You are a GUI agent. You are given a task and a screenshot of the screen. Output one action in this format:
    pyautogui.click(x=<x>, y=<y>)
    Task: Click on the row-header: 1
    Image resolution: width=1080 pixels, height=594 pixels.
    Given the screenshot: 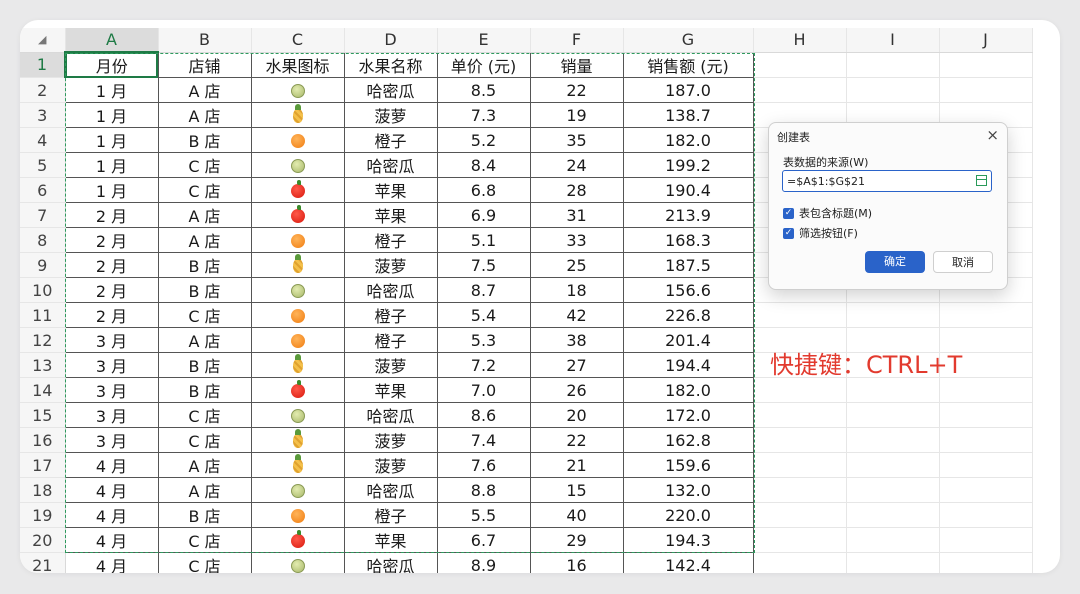 What is the action you would take?
    pyautogui.click(x=43, y=65)
    